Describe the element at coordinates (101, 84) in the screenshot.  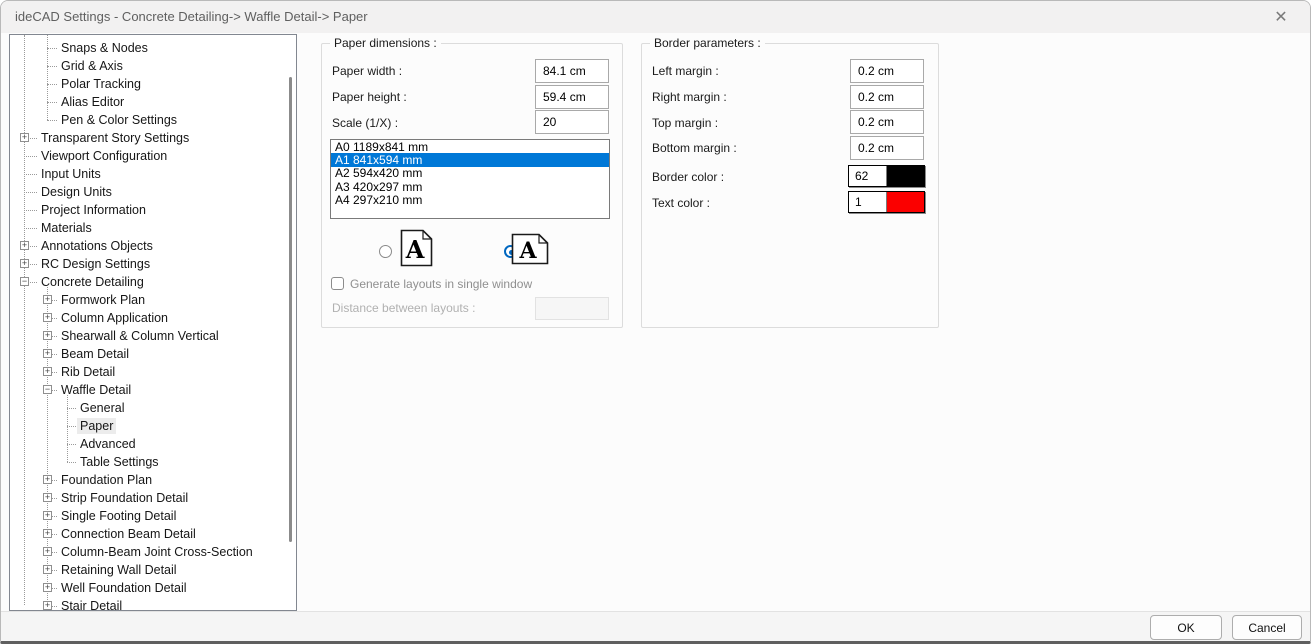
I see `tree-item-label: Polar Tracking` at that location.